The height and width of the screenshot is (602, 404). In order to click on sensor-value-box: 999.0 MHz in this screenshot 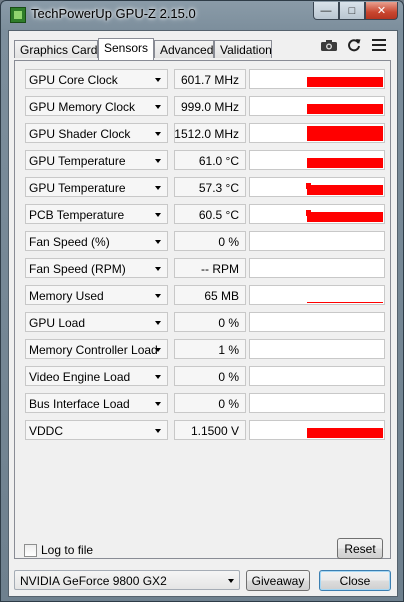, I will do `click(210, 106)`.